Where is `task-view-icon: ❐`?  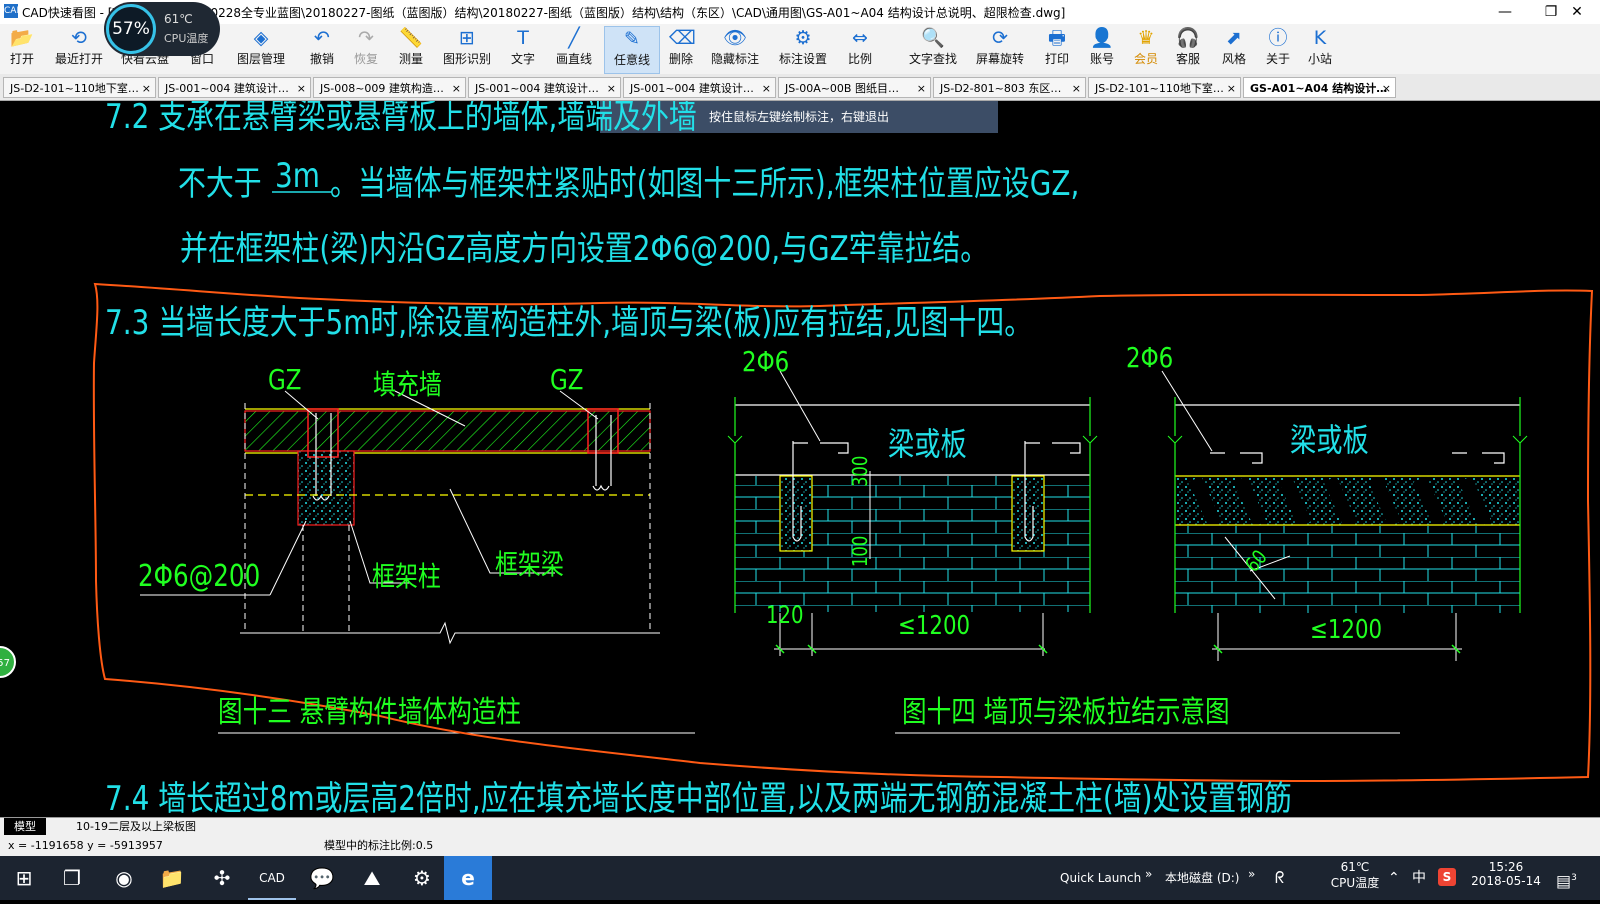
task-view-icon: ❐ is located at coordinates (72, 878).